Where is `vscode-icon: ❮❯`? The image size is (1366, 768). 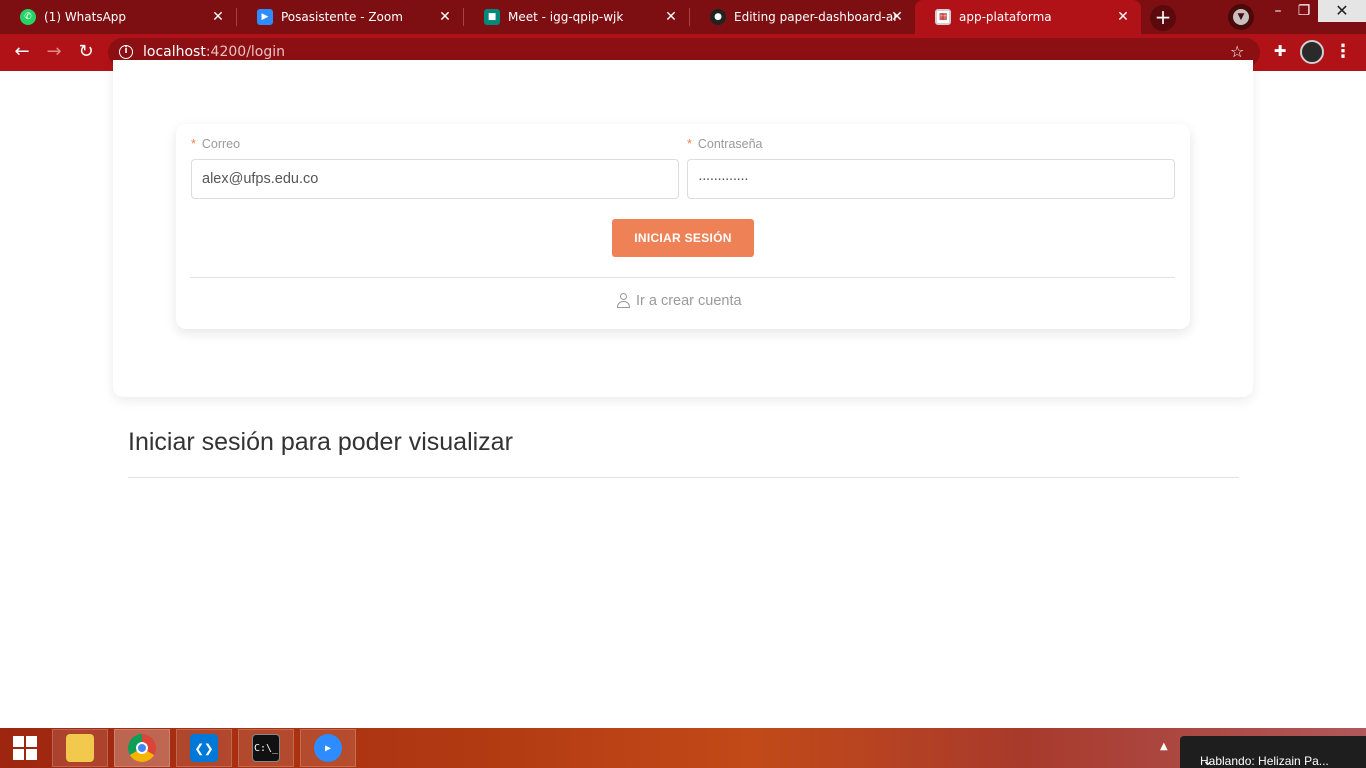 vscode-icon: ❮❯ is located at coordinates (204, 748).